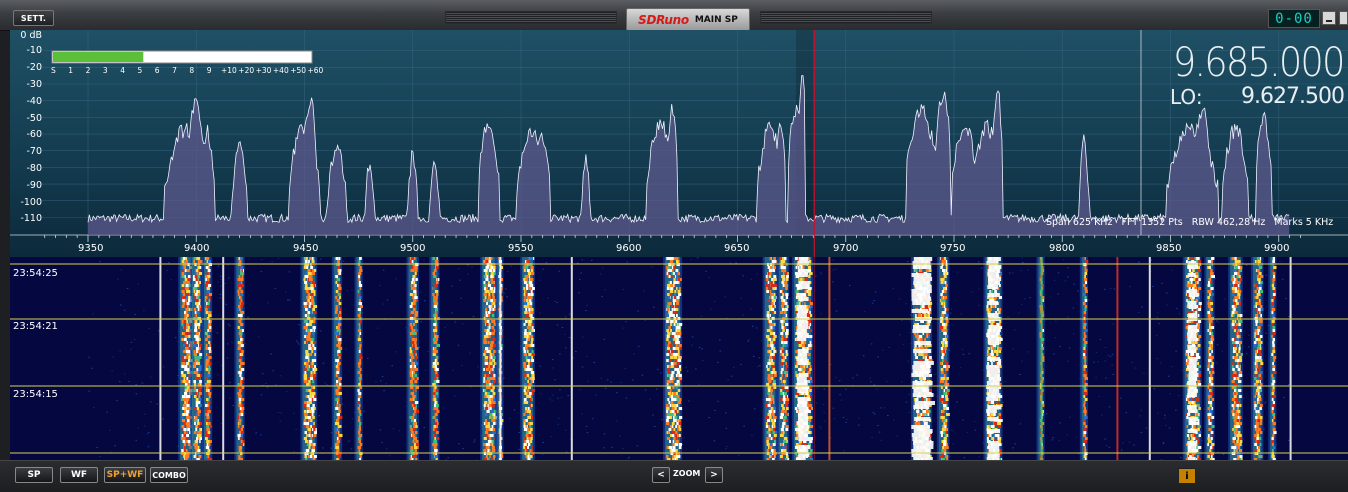  What do you see at coordinates (105, 70) in the screenshot?
I see `smeter-scale-label: 3` at bounding box center [105, 70].